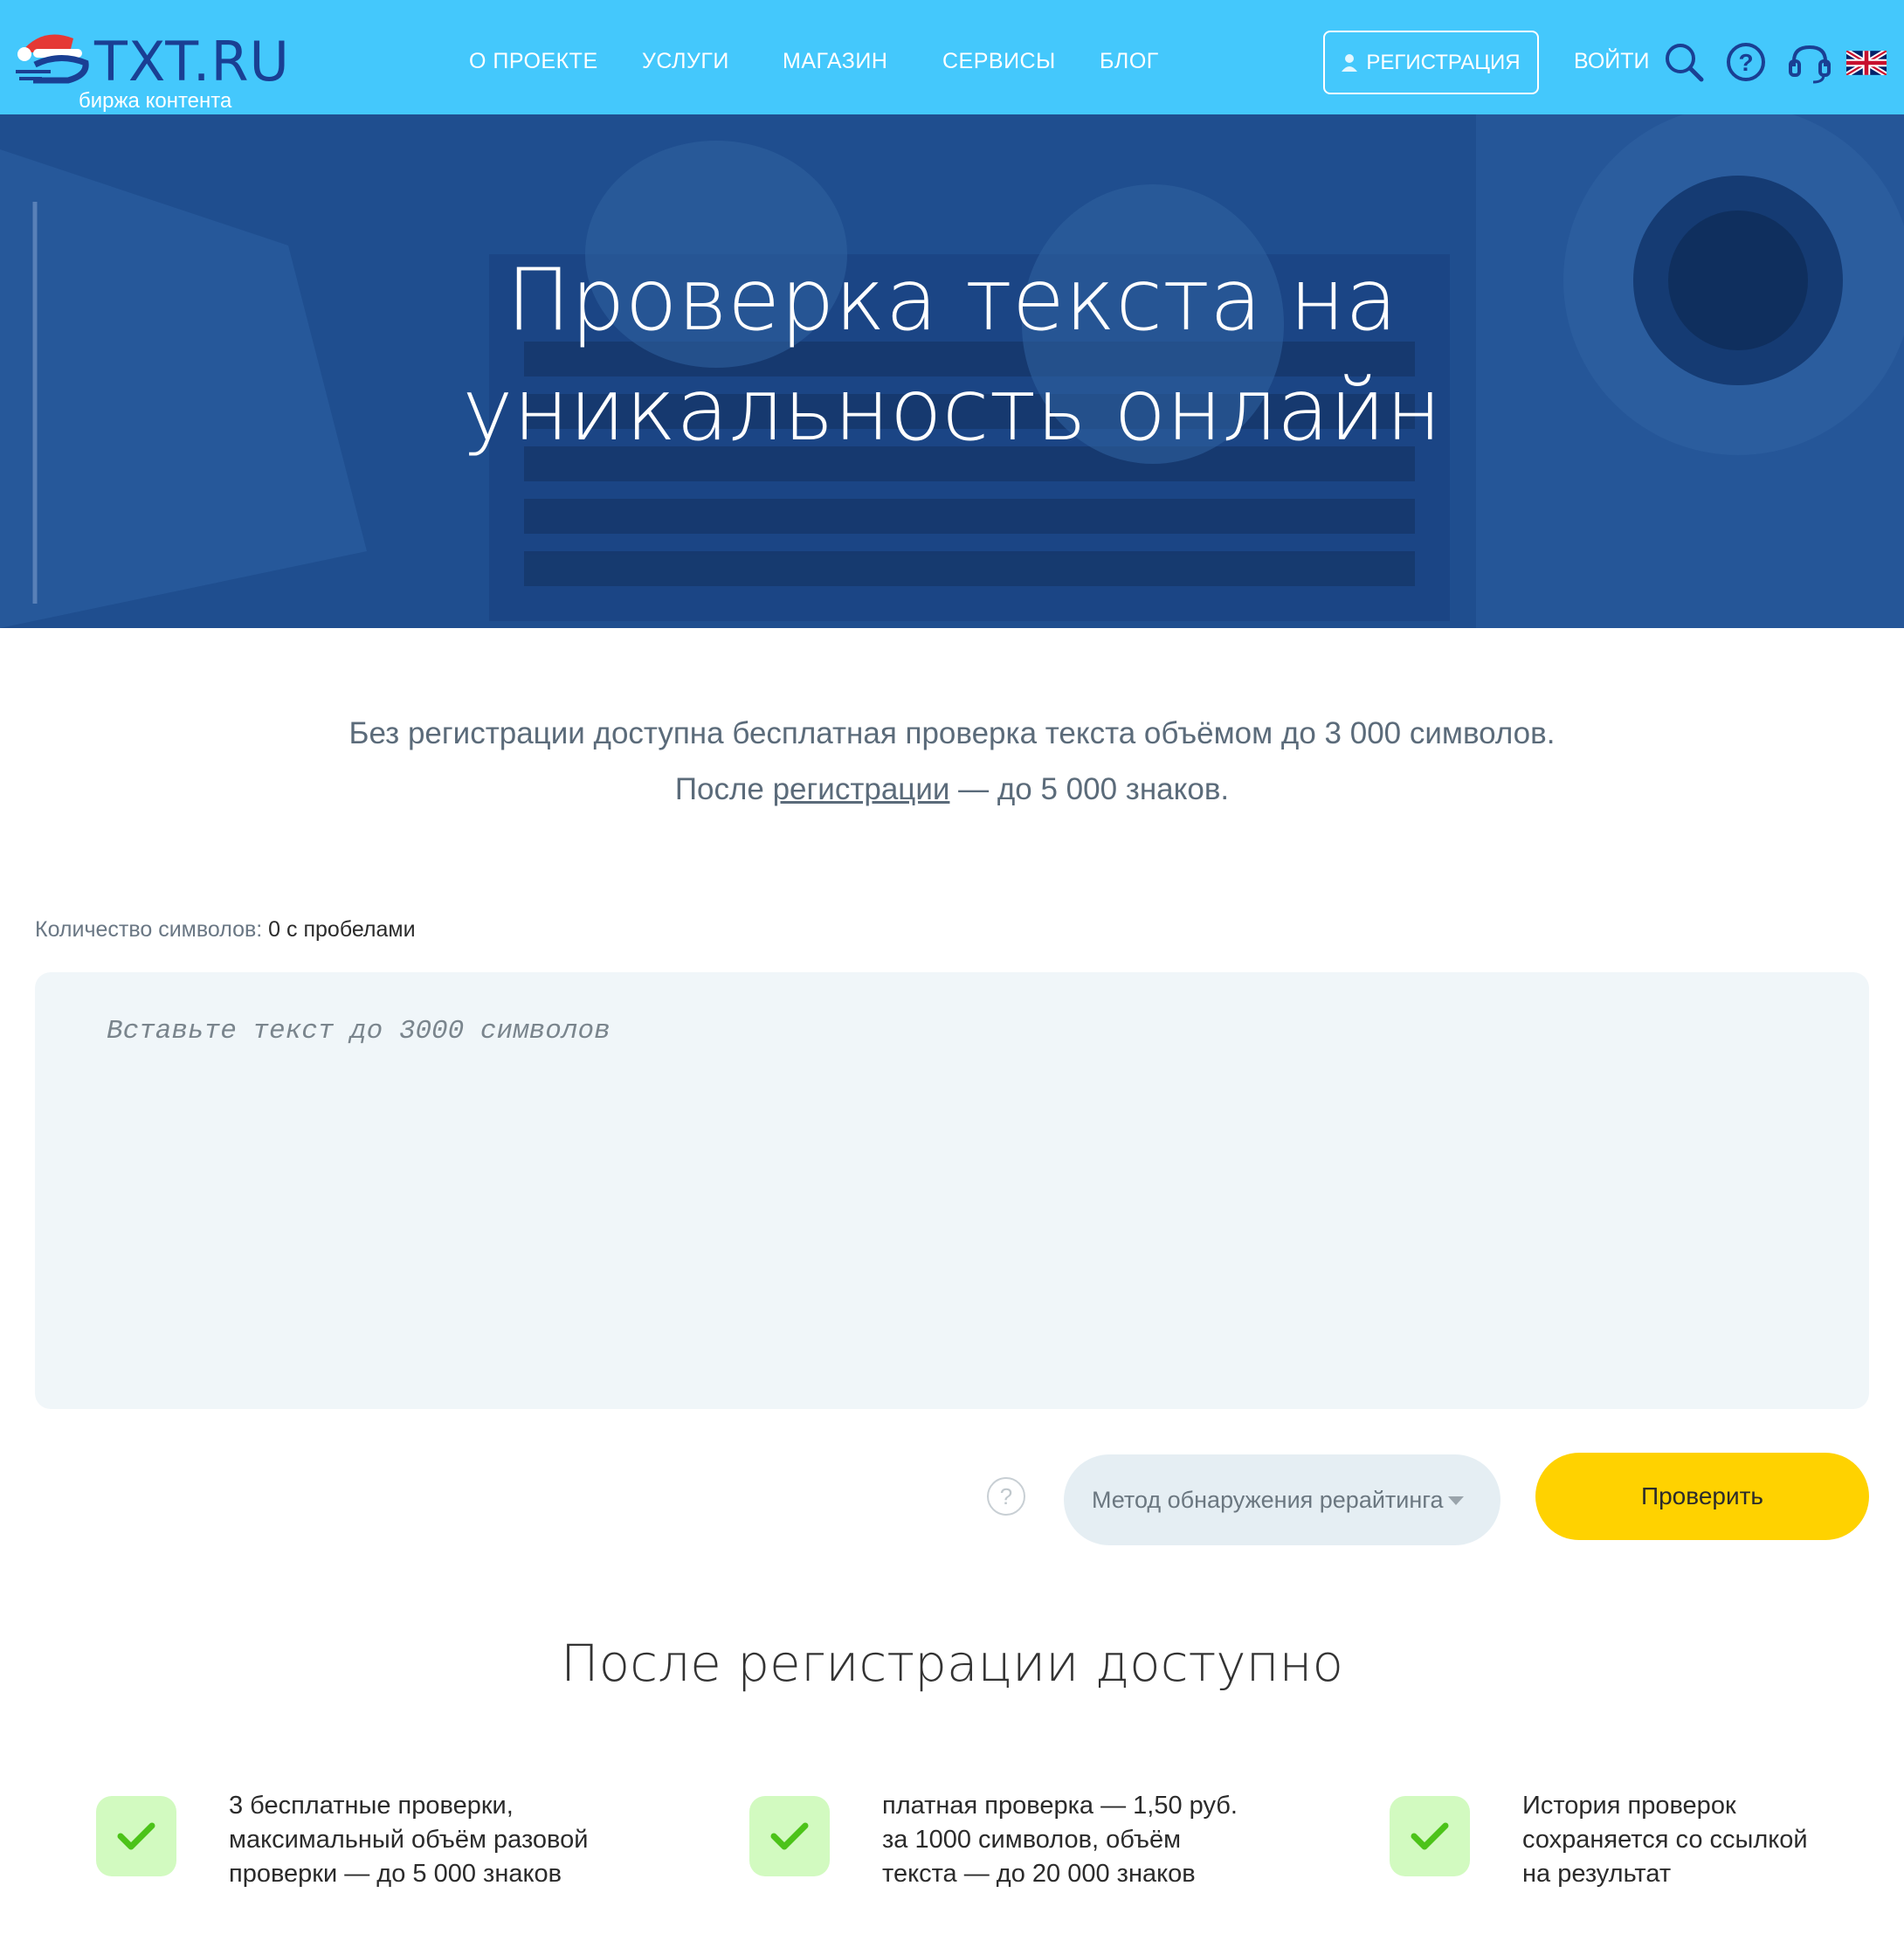 Image resolution: width=1904 pixels, height=1948 pixels. I want to click on page-title: Проверка текста на уникальность онлайн, so click(952, 355).